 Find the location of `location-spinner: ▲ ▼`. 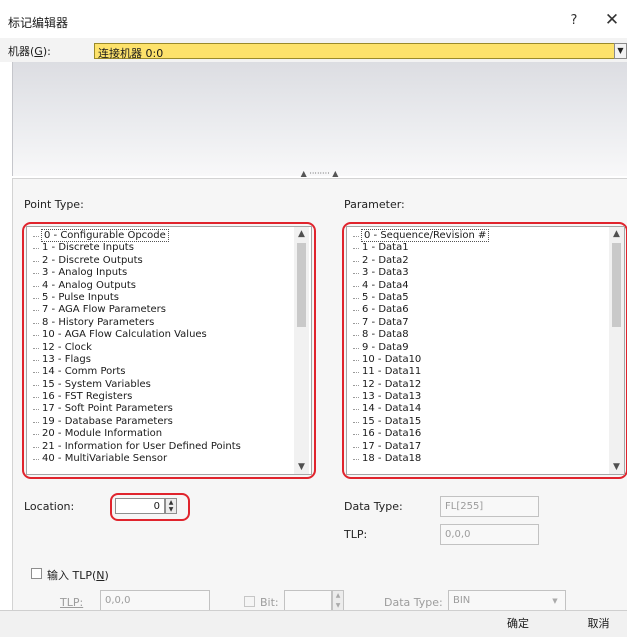

location-spinner: ▲ ▼ is located at coordinates (171, 506).